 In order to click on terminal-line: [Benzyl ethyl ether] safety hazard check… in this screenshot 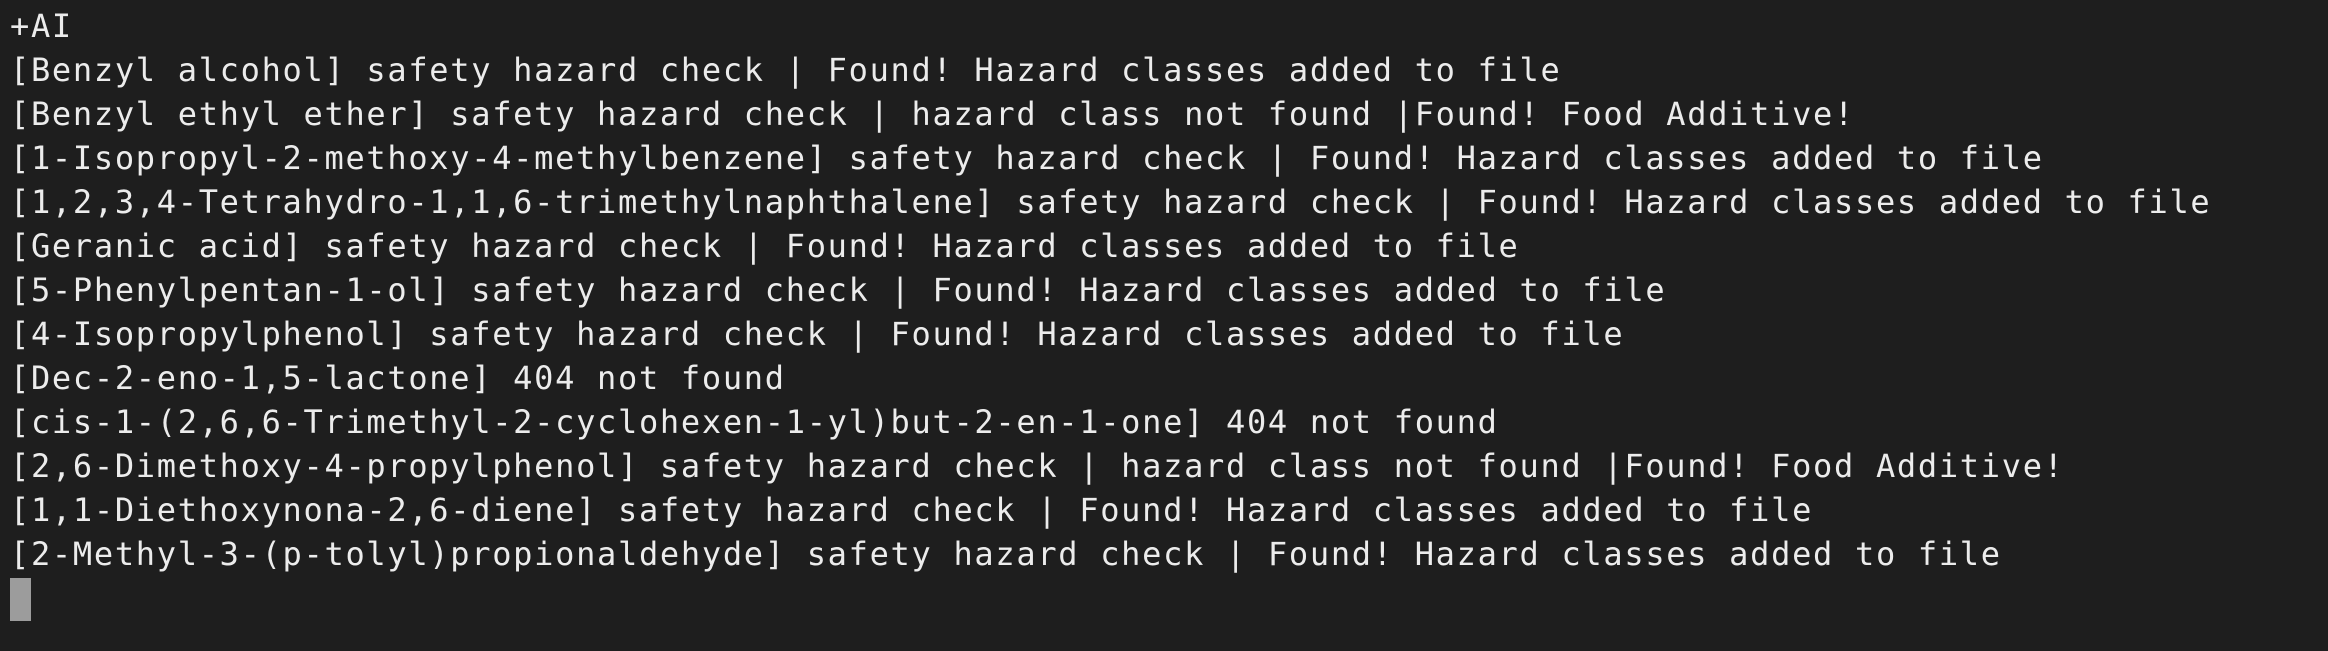, I will do `click(932, 114)`.